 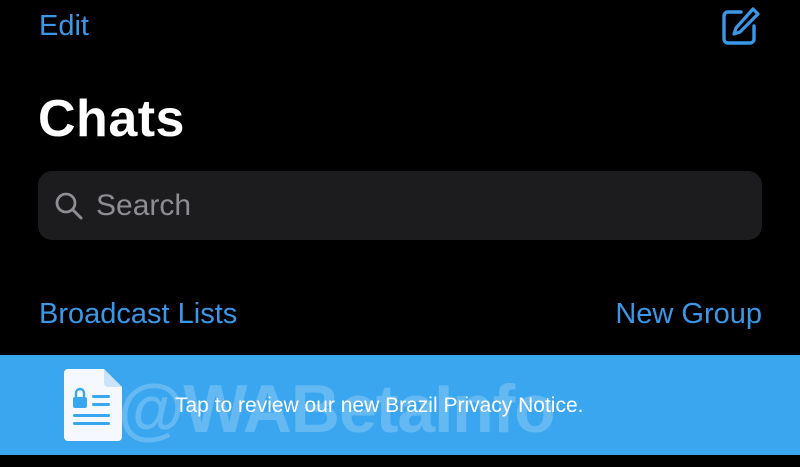 I want to click on page-title: Chats, so click(x=111, y=119).